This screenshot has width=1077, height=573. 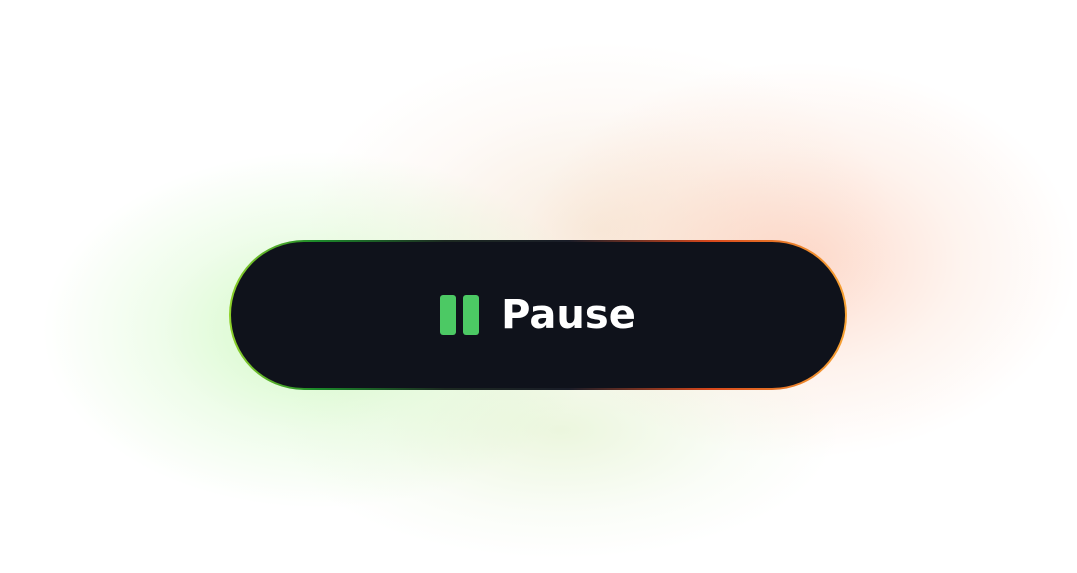 What do you see at coordinates (460, 315) in the screenshot?
I see `pause-icon` at bounding box center [460, 315].